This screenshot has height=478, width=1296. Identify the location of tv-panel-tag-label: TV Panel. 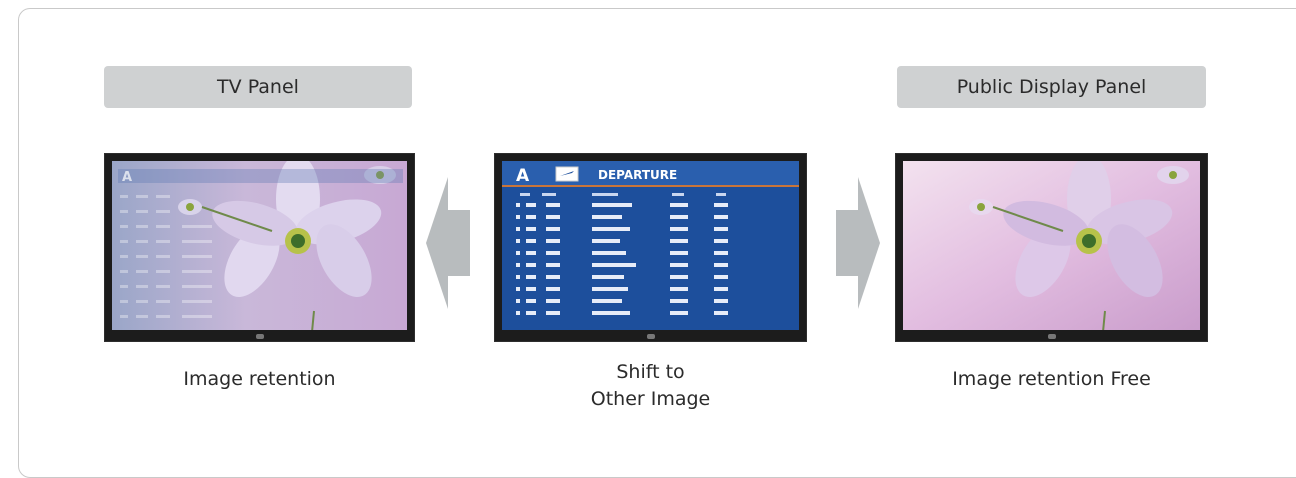
(258, 87).